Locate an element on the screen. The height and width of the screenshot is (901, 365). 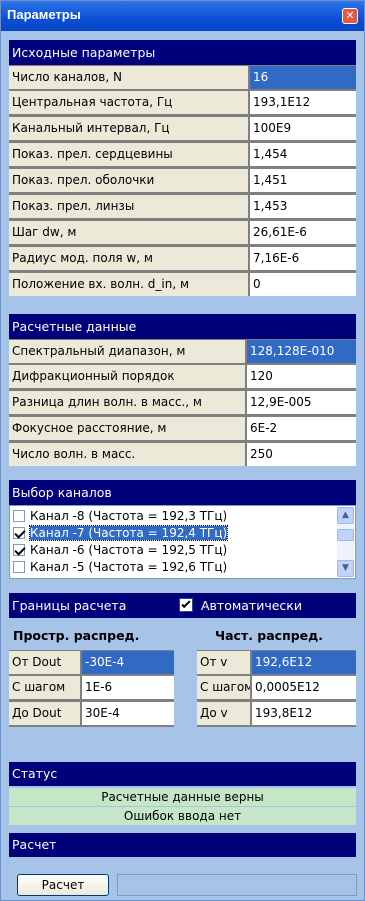
calculated-data-header: Расчетные данные is located at coordinates (182, 326).